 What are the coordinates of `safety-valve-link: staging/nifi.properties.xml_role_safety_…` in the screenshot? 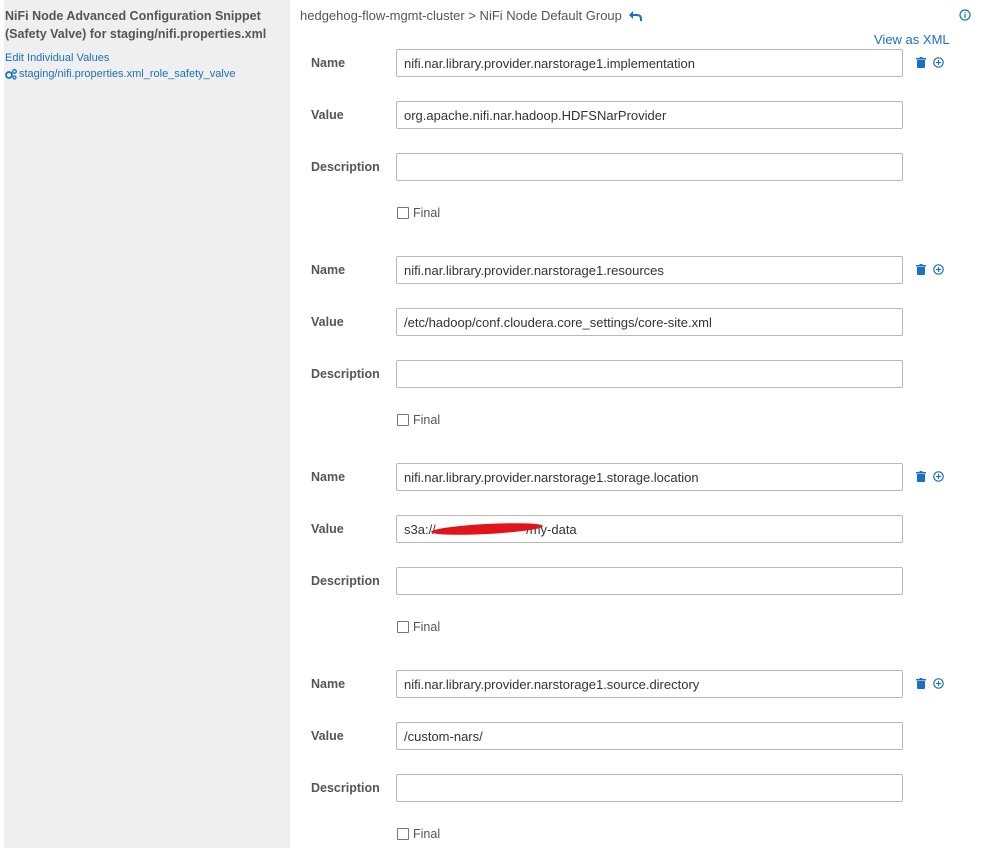 It's located at (120, 74).